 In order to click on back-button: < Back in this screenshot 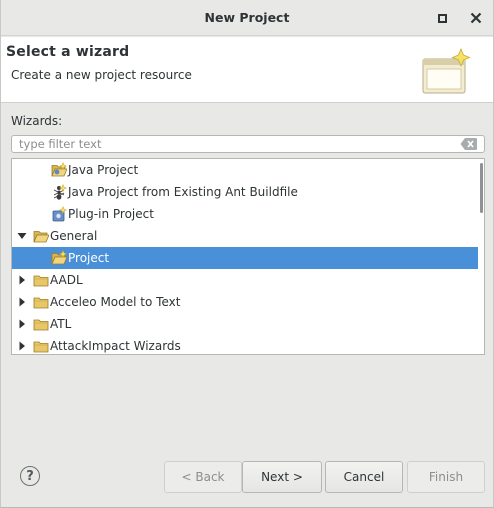, I will do `click(203, 477)`.